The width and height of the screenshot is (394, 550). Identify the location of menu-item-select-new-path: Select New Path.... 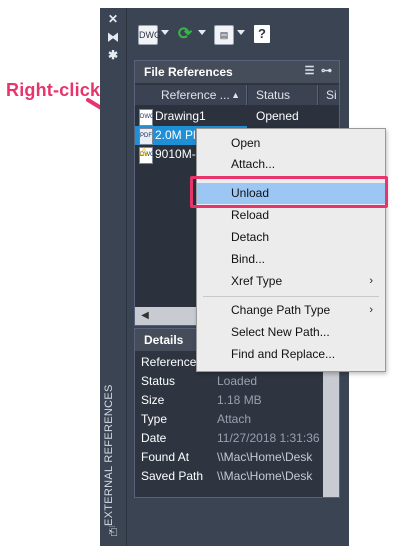
(291, 332).